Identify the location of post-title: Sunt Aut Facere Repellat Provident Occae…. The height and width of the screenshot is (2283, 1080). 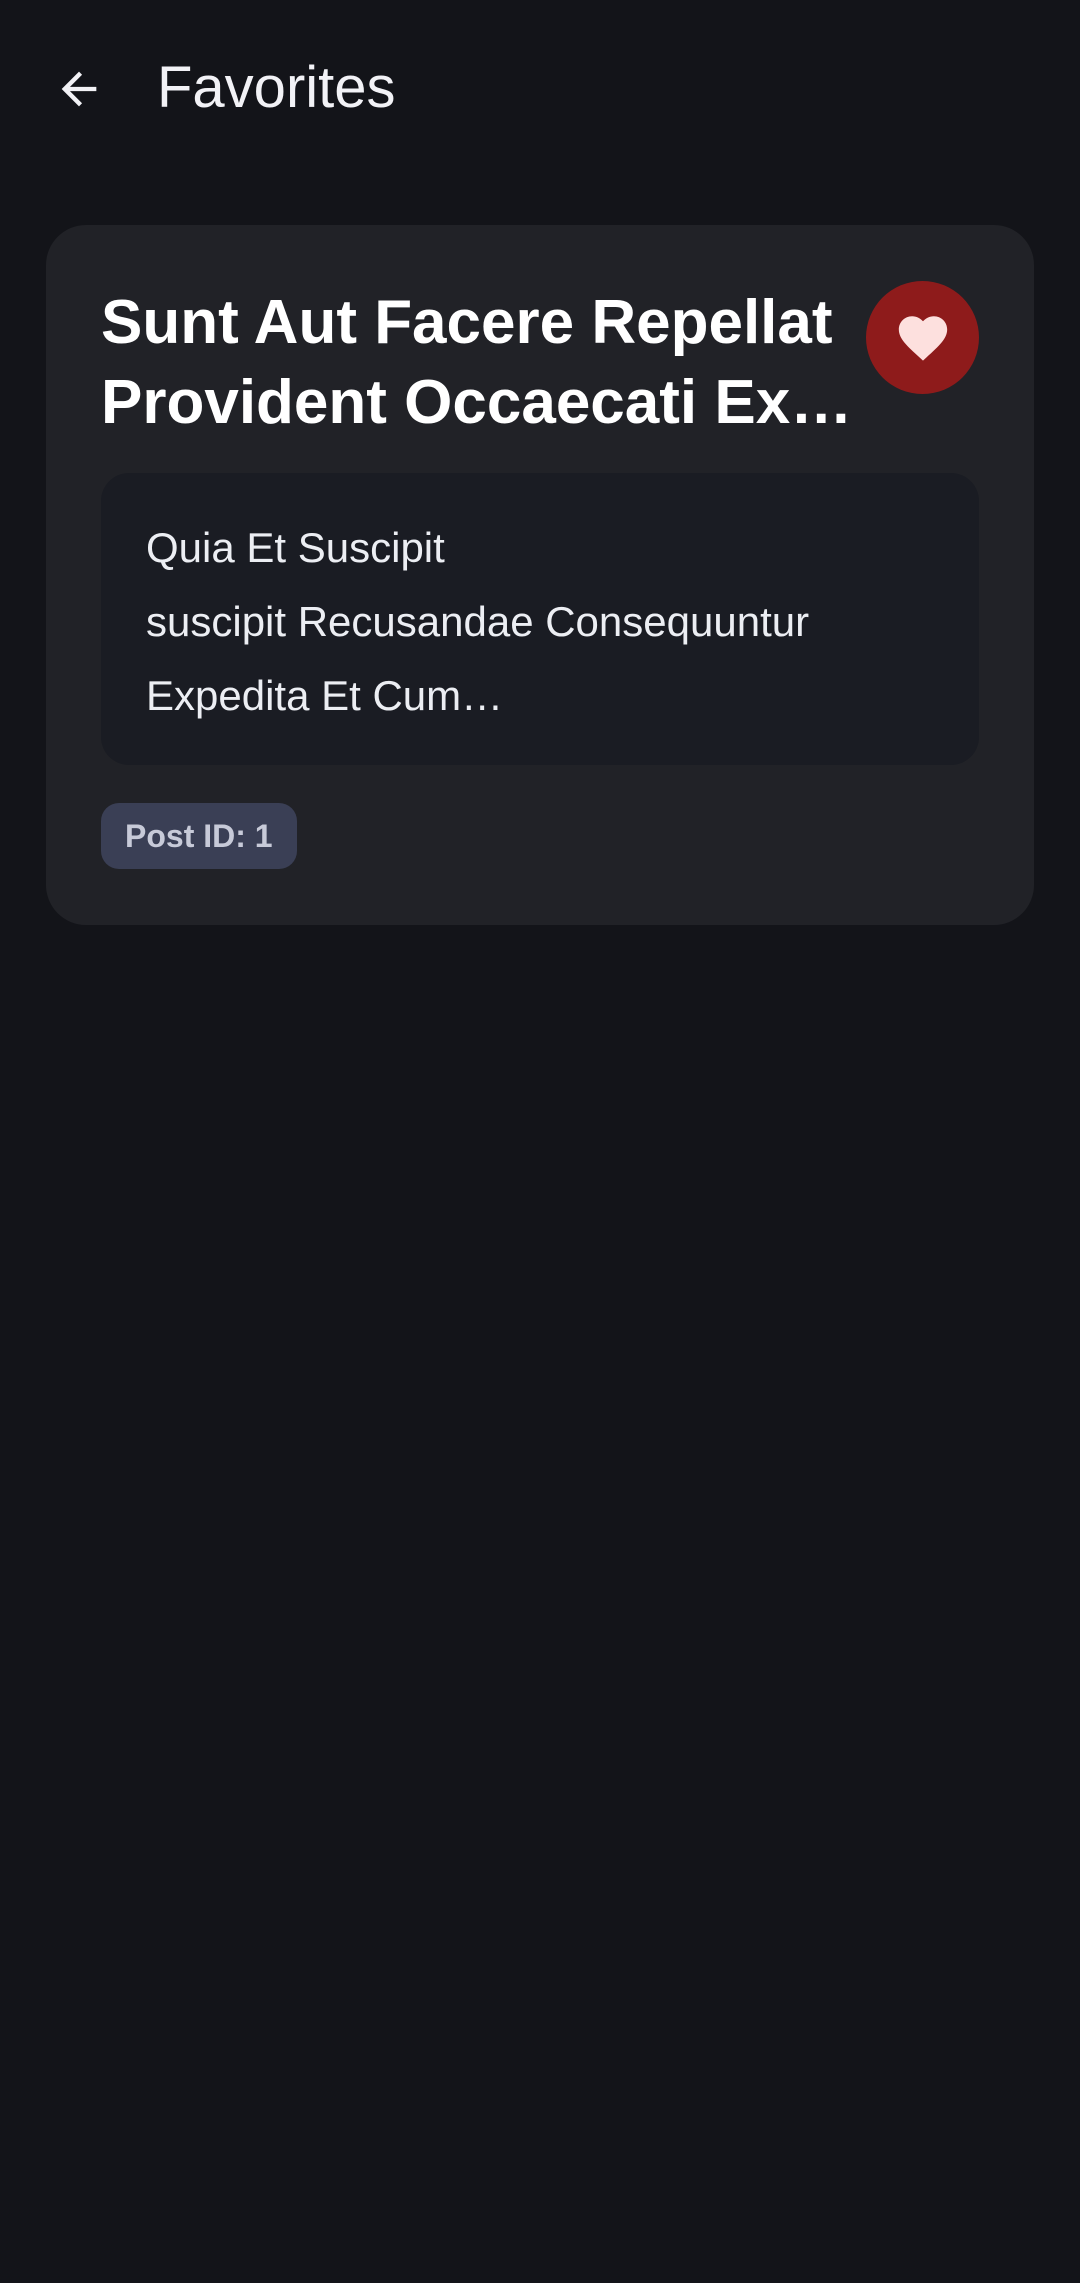
(477, 362).